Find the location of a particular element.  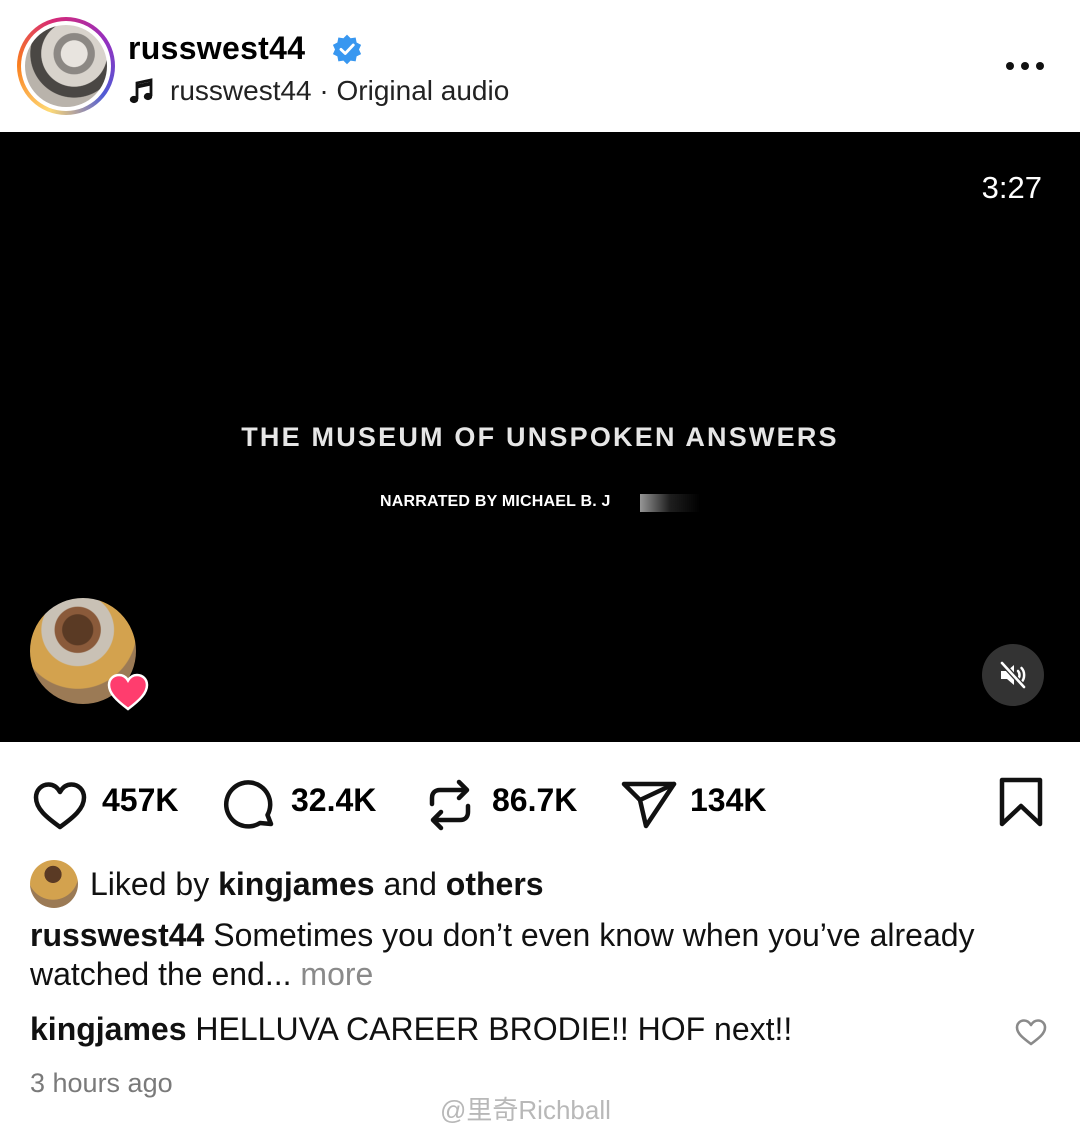

heart-badge-icon is located at coordinates (128, 692).